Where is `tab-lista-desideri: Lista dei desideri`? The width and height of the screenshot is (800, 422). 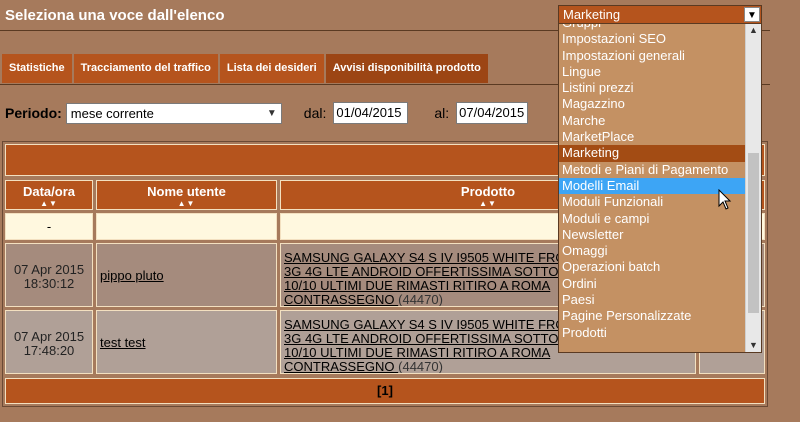
tab-lista-desideri: Lista dei desideri is located at coordinates (271, 68).